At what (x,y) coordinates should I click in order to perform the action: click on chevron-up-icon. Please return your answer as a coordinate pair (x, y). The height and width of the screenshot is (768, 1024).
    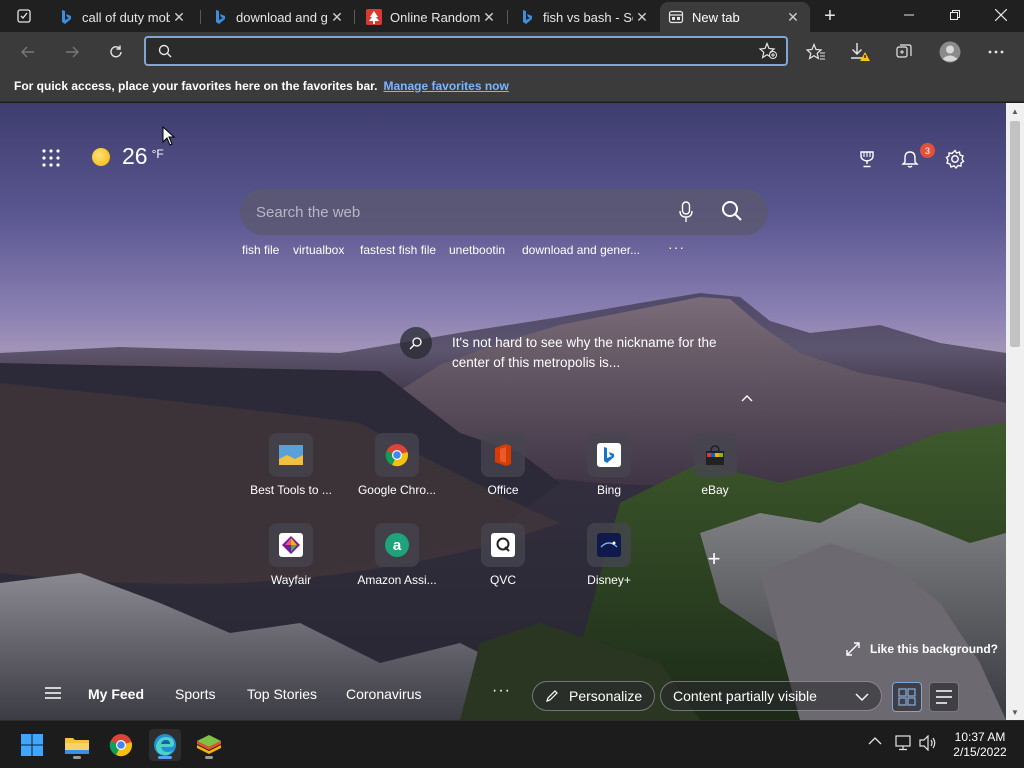
    Looking at the image, I should click on (747, 398).